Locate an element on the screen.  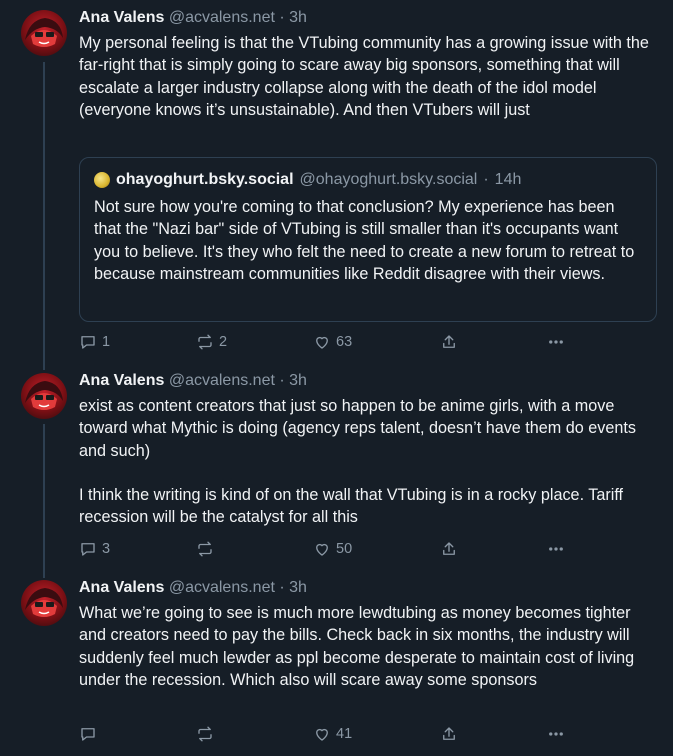
quote-author-name: ohayoghurt.bsky.social is located at coordinates (205, 179).